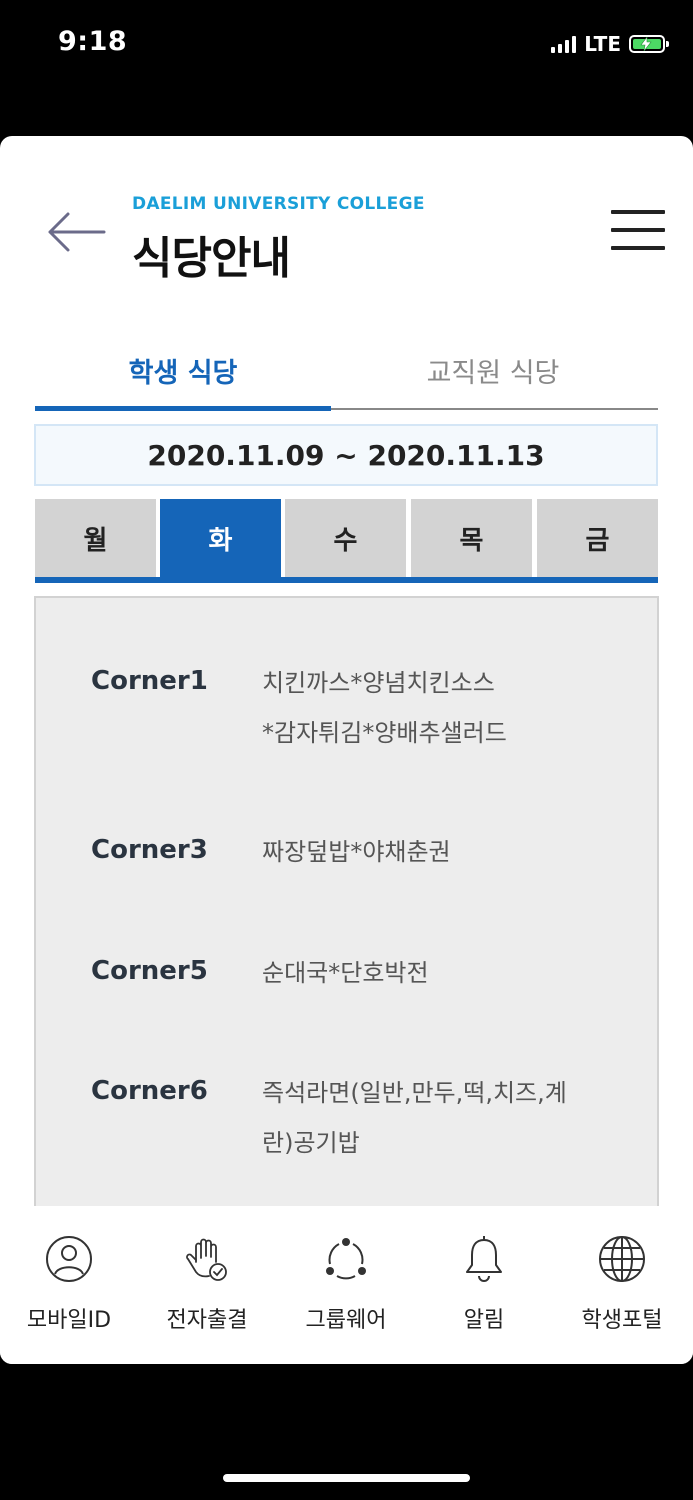 The height and width of the screenshot is (1500, 693). What do you see at coordinates (149, 1091) in the screenshot?
I see `corner-label: Corner6` at bounding box center [149, 1091].